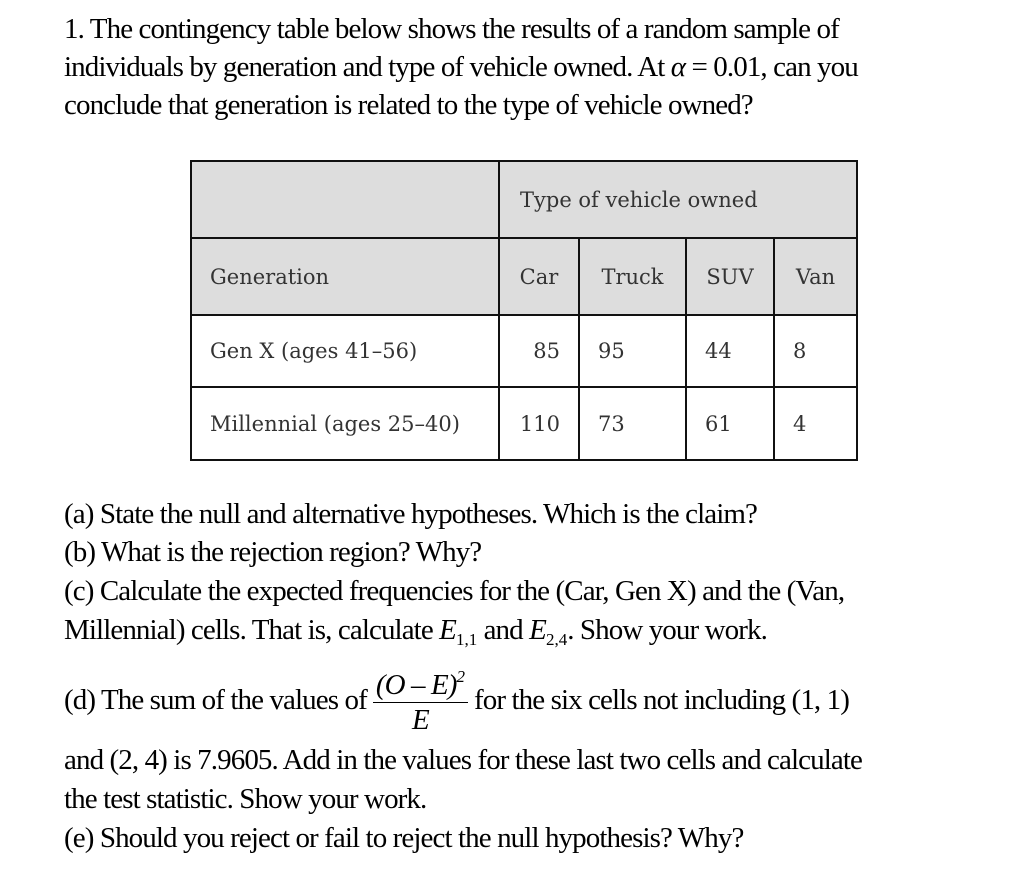  I want to click on numerator-text: (O – E), so click(416, 685).